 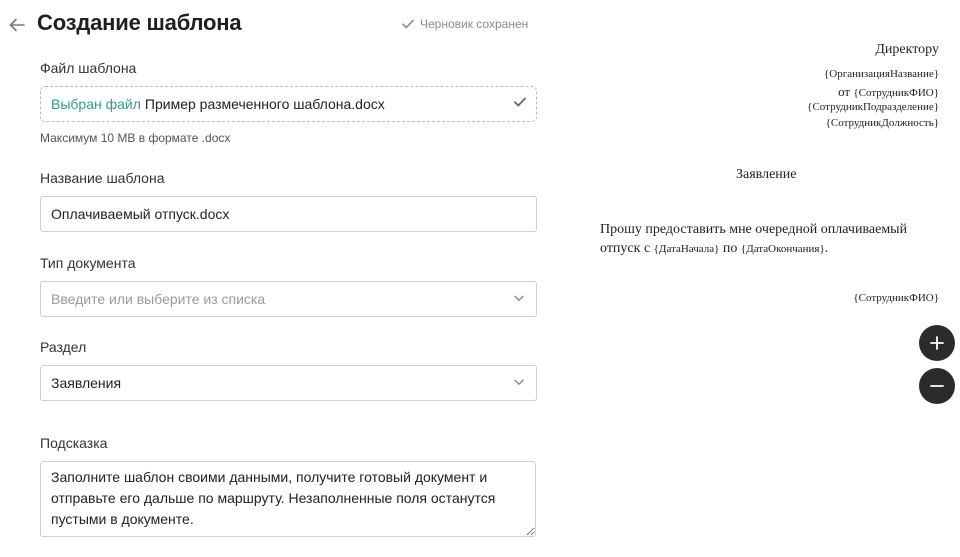 I want to click on template-name-label: Название шаблона, so click(x=102, y=178).